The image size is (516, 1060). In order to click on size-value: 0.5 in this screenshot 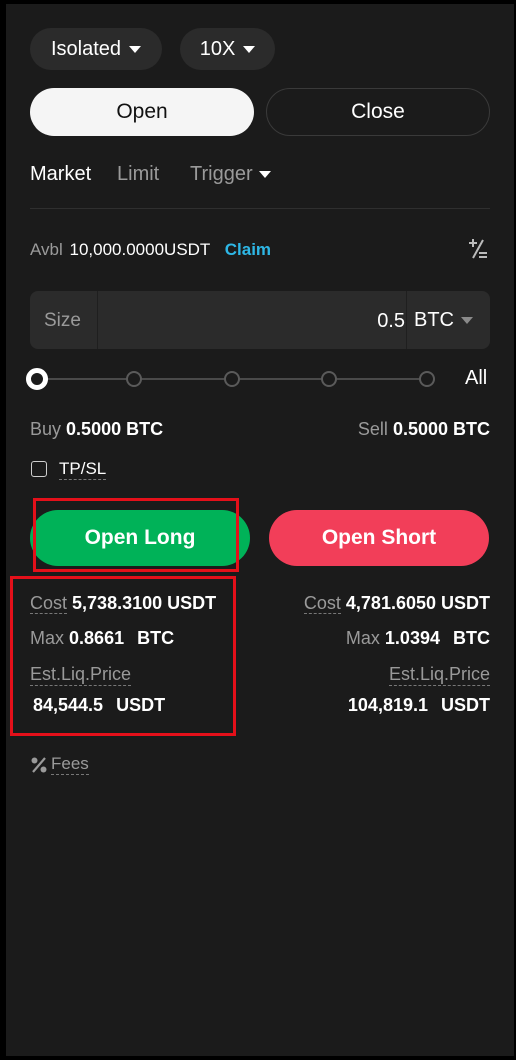, I will do `click(391, 321)`.